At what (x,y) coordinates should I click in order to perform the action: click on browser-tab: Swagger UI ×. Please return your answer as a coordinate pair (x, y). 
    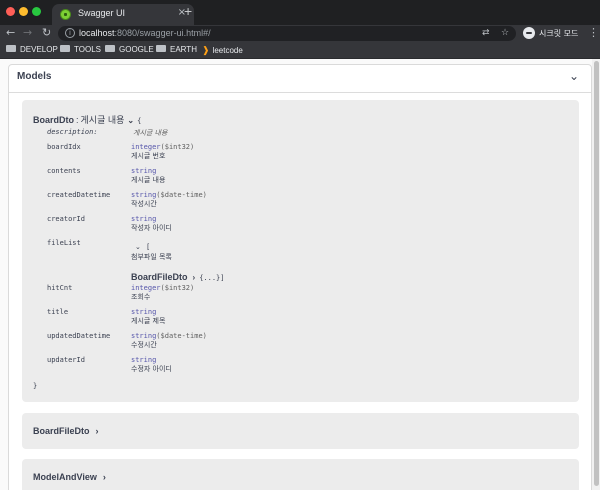
    Looking at the image, I should click on (123, 14).